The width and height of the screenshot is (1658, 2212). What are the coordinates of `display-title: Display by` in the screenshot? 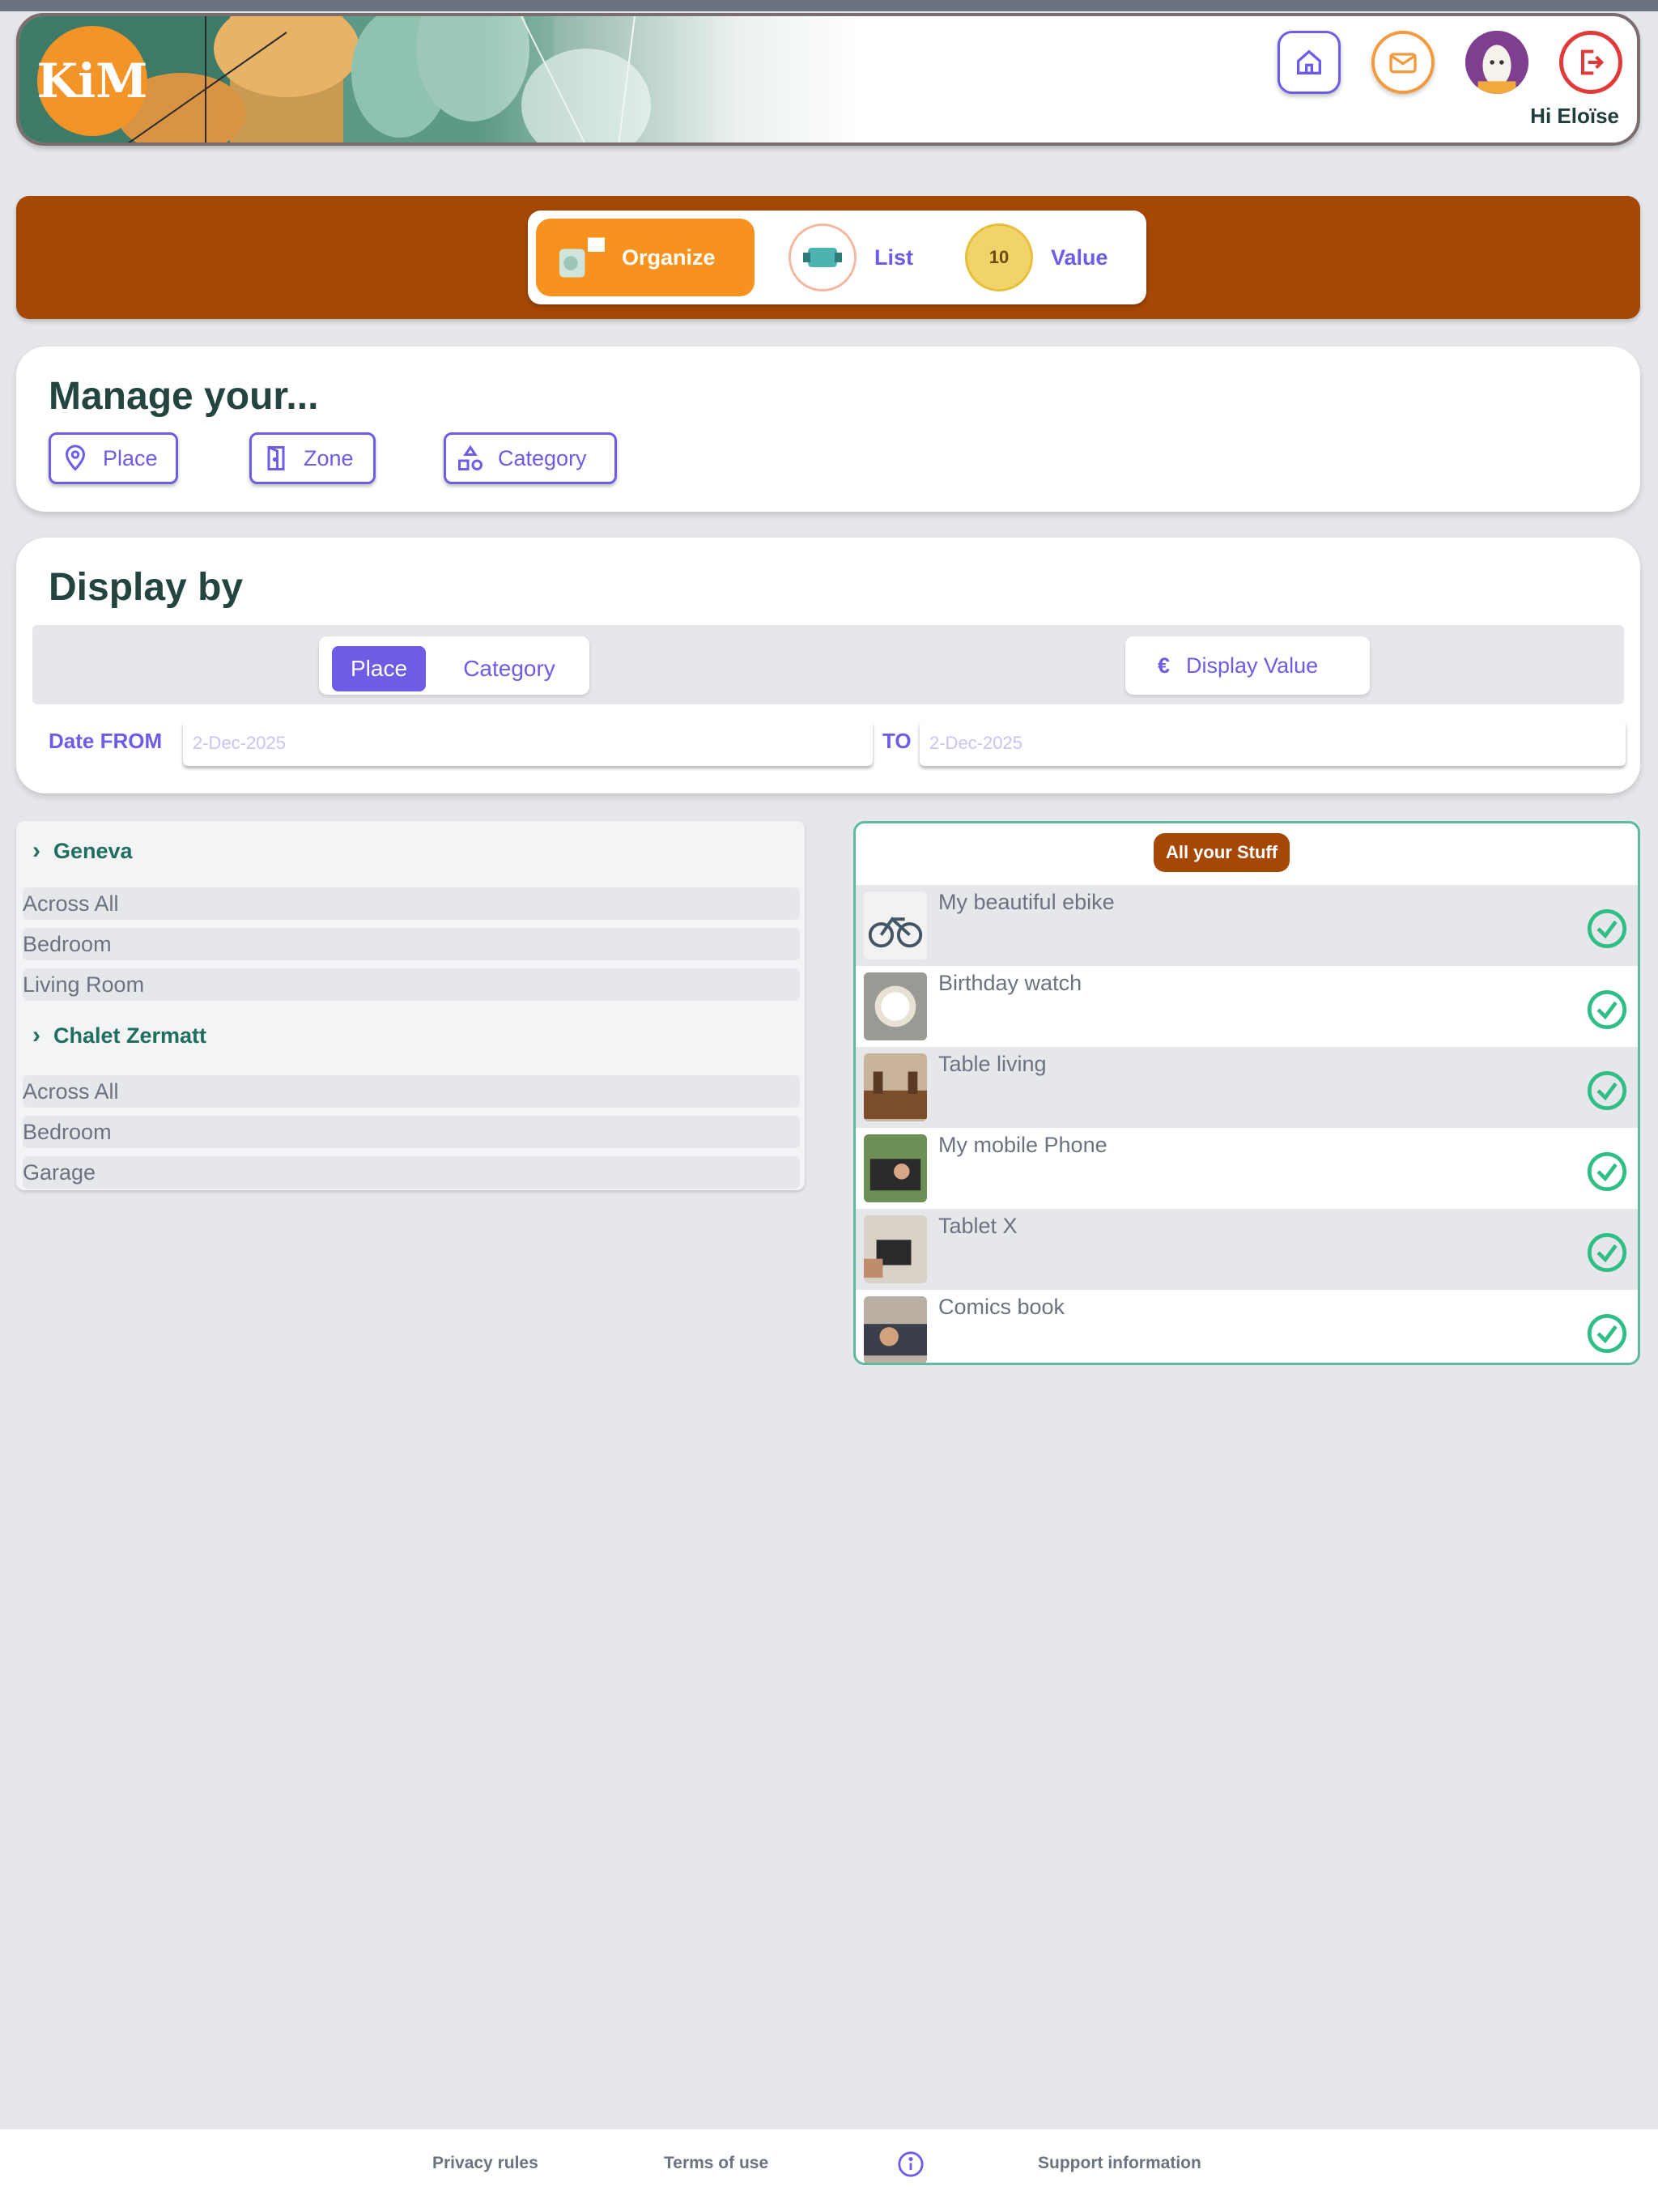 It's located at (146, 588).